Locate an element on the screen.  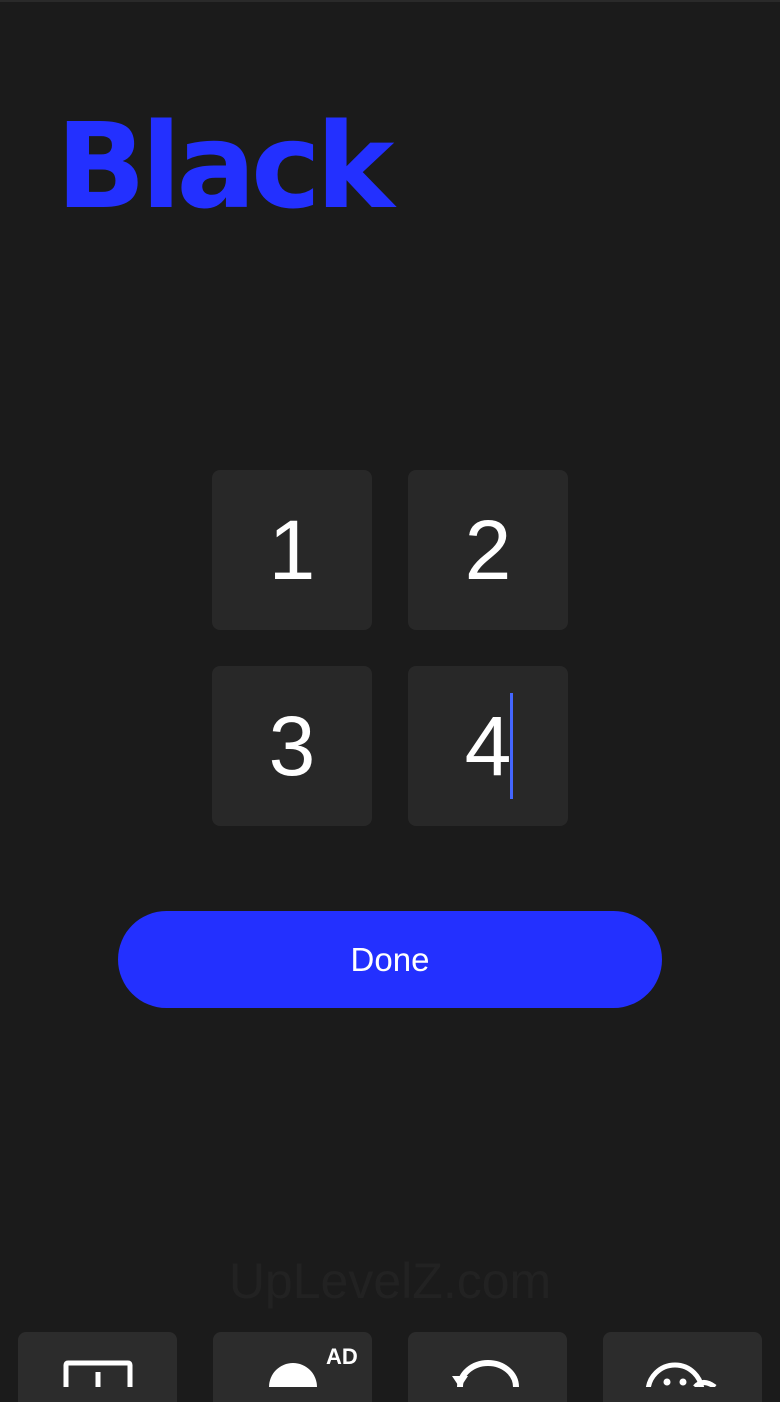
digit-value: 3 is located at coordinates (292, 746).